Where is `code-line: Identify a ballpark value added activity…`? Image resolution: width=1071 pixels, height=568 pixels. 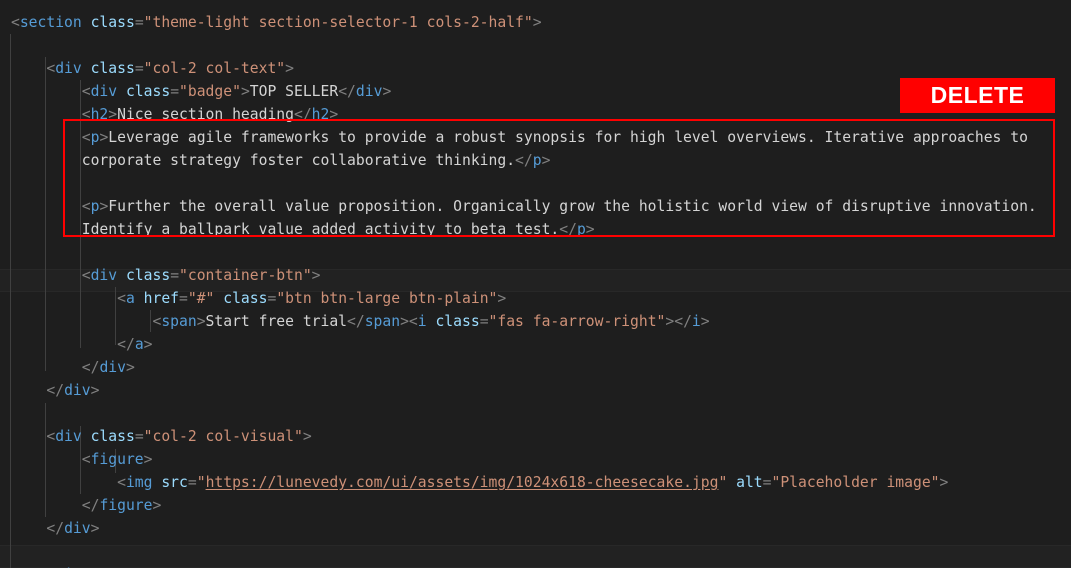
code-line: Identify a ballpark value added activity… is located at coordinates (338, 229).